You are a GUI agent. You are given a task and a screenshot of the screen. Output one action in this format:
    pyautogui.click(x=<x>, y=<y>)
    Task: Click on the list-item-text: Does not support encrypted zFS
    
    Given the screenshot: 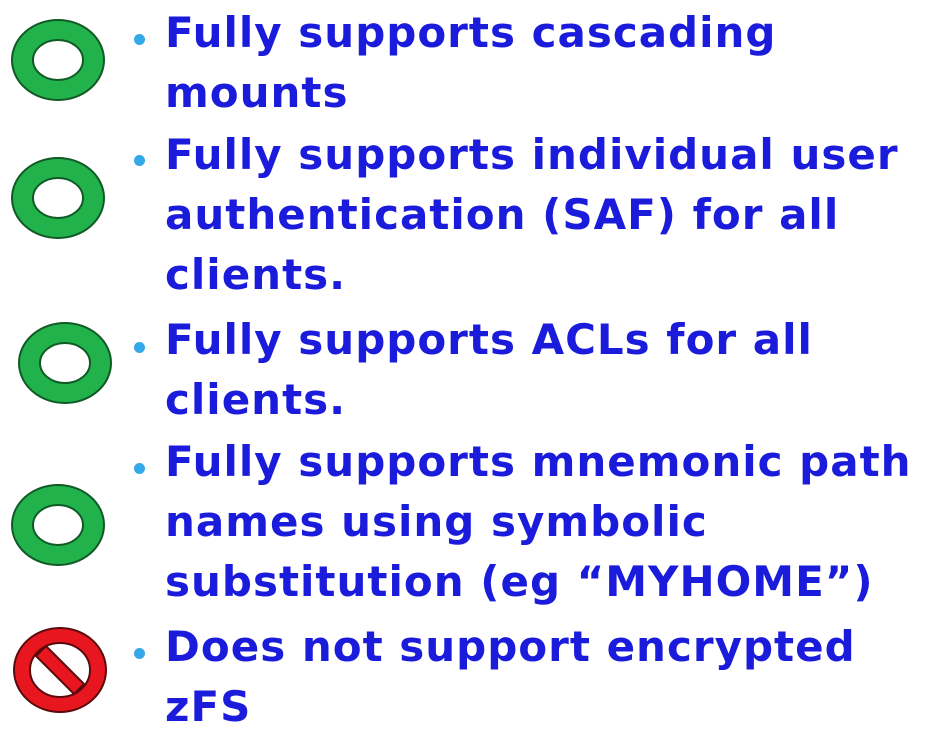 What is the action you would take?
    pyautogui.click(x=510, y=676)
    